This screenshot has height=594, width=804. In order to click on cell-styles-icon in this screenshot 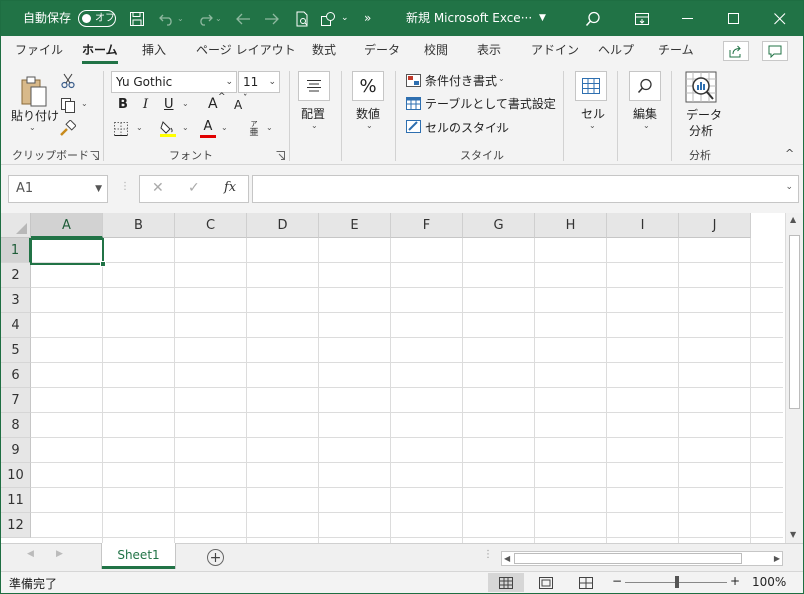, I will do `click(413, 126)`.